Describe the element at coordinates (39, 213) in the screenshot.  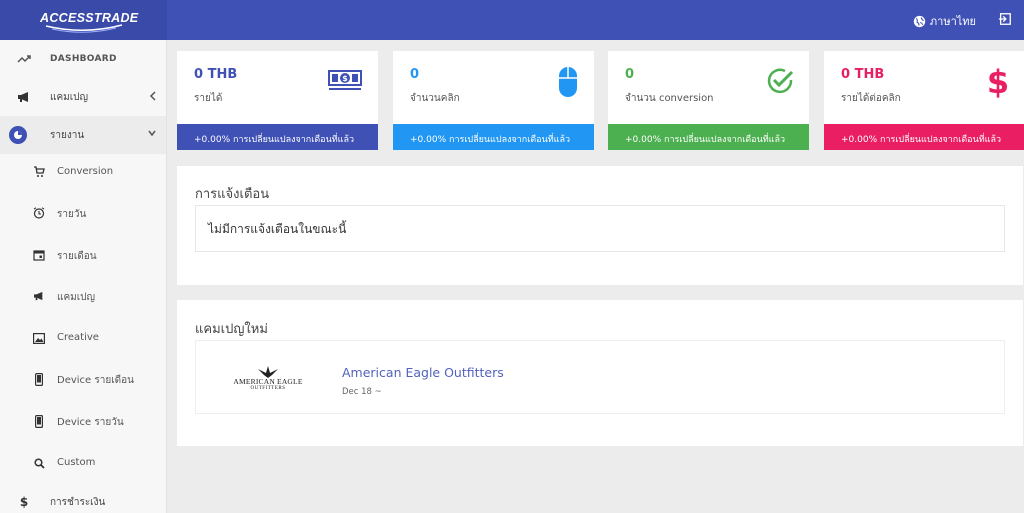
I see `clock-icon` at that location.